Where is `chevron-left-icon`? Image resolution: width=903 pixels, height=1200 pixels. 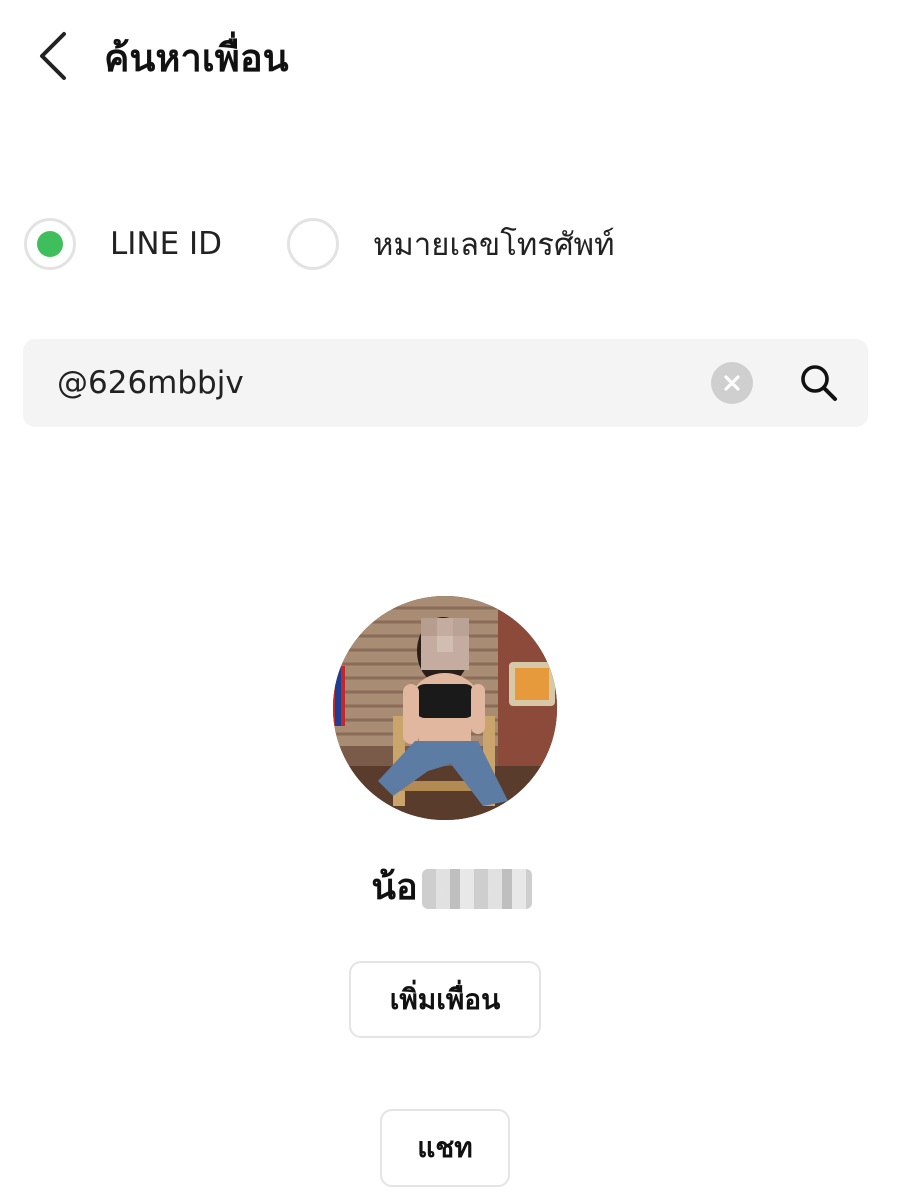 chevron-left-icon is located at coordinates (53, 56).